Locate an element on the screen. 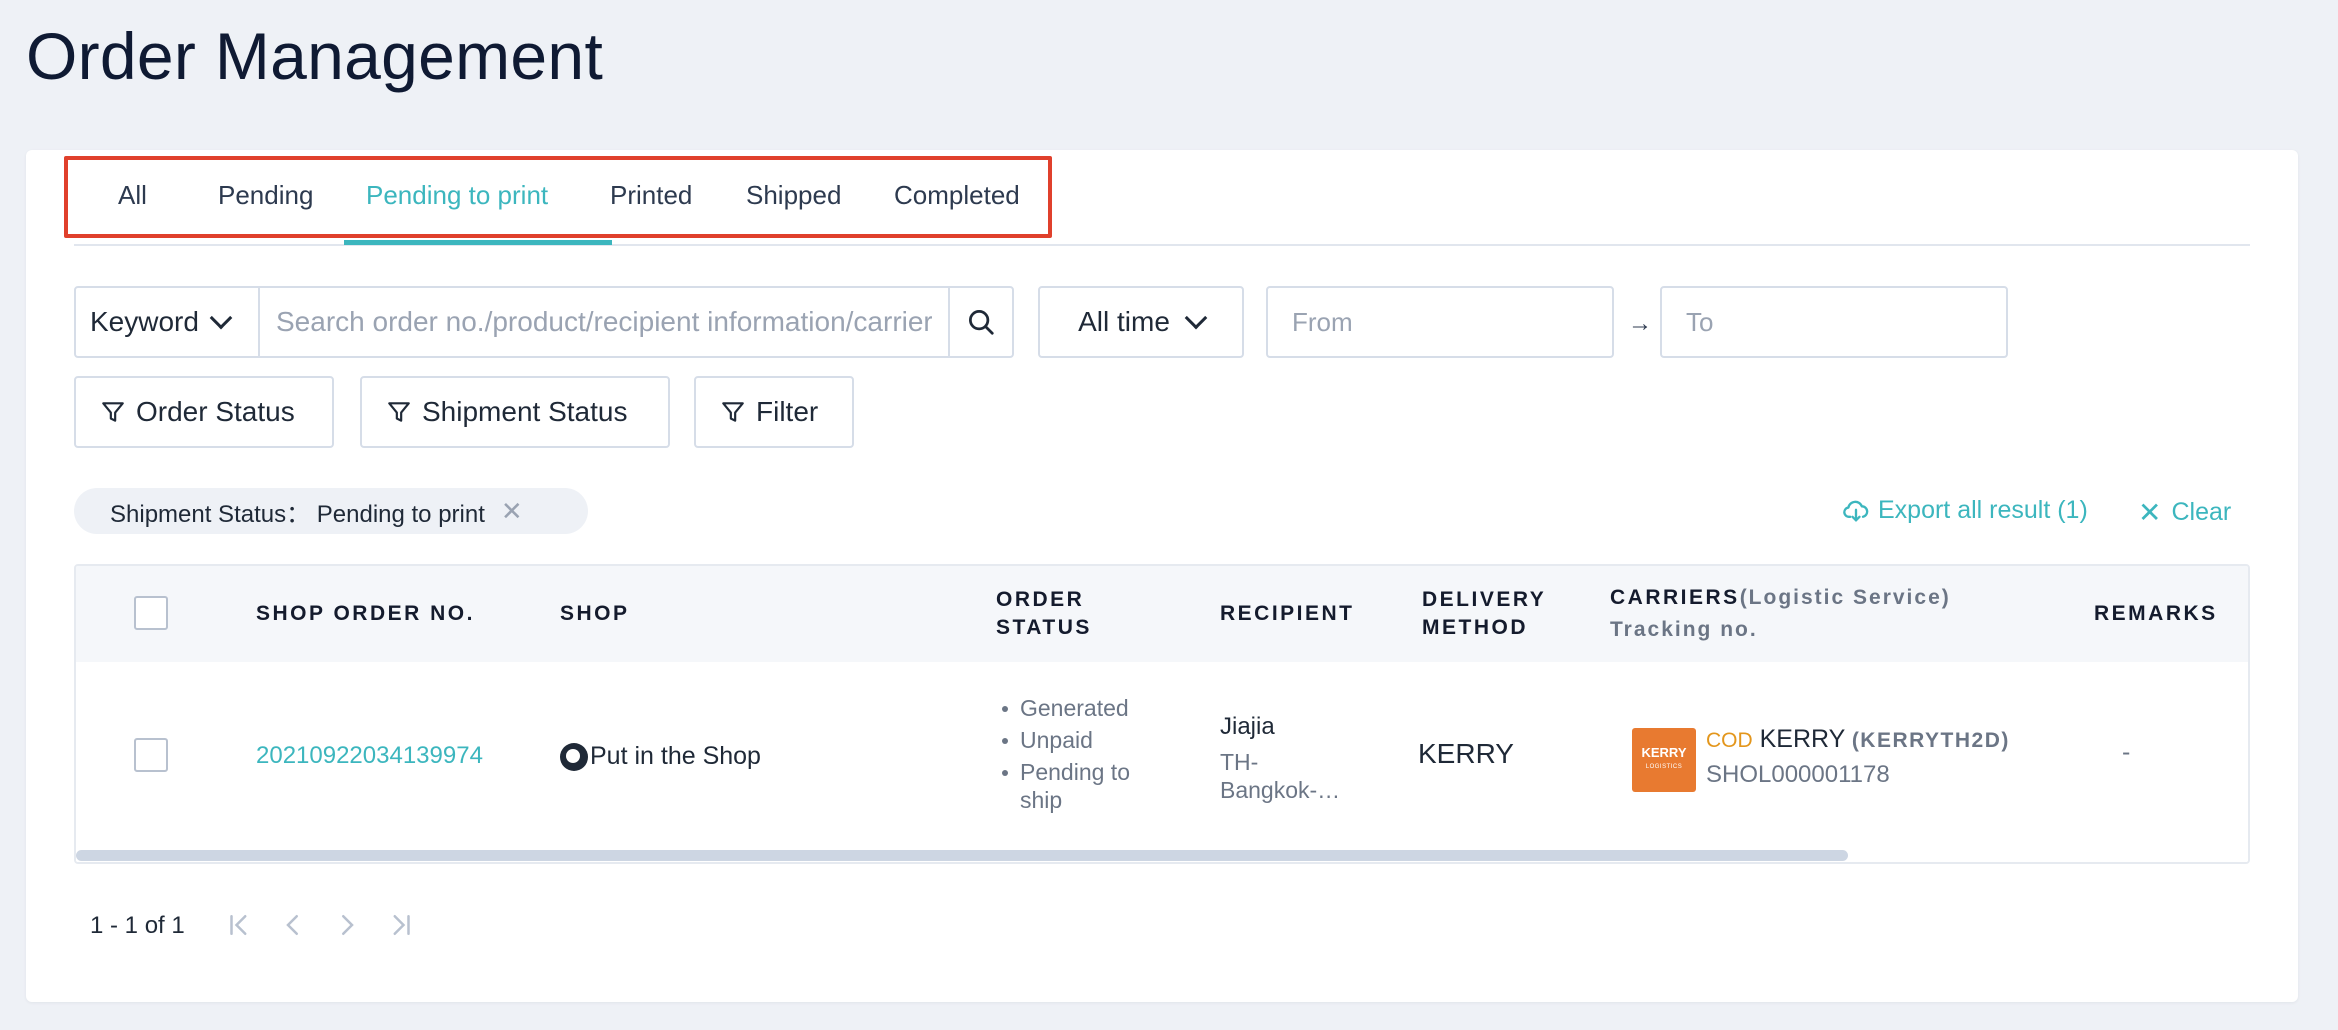  shop-order-no-link: 20210922034139974 is located at coordinates (369, 756).